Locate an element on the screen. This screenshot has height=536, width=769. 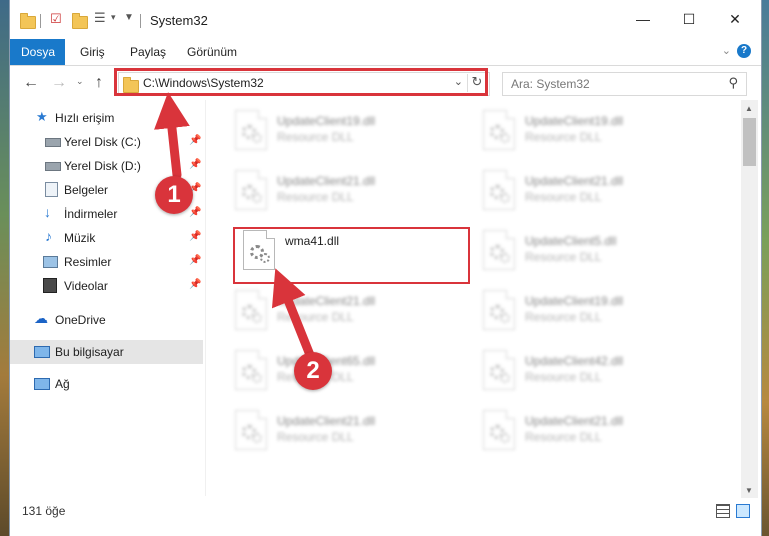
status-bar: 131 öğe is located at coordinates (385, 511).